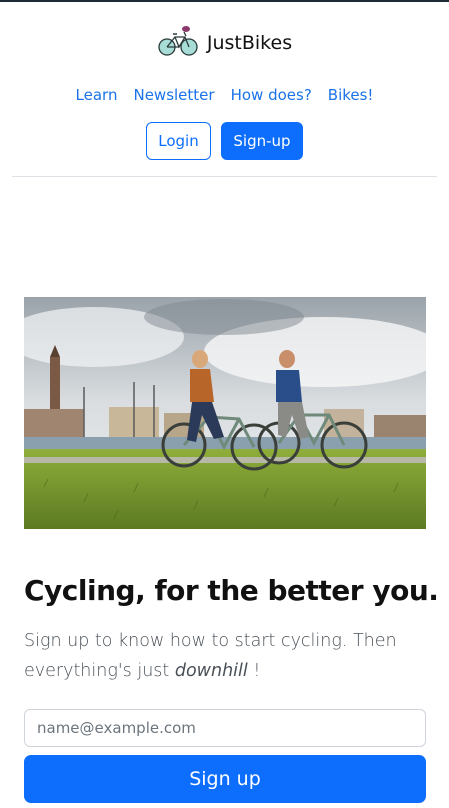 The image size is (449, 808). What do you see at coordinates (271, 95) in the screenshot?
I see `nav-item-how-does: How does?` at bounding box center [271, 95].